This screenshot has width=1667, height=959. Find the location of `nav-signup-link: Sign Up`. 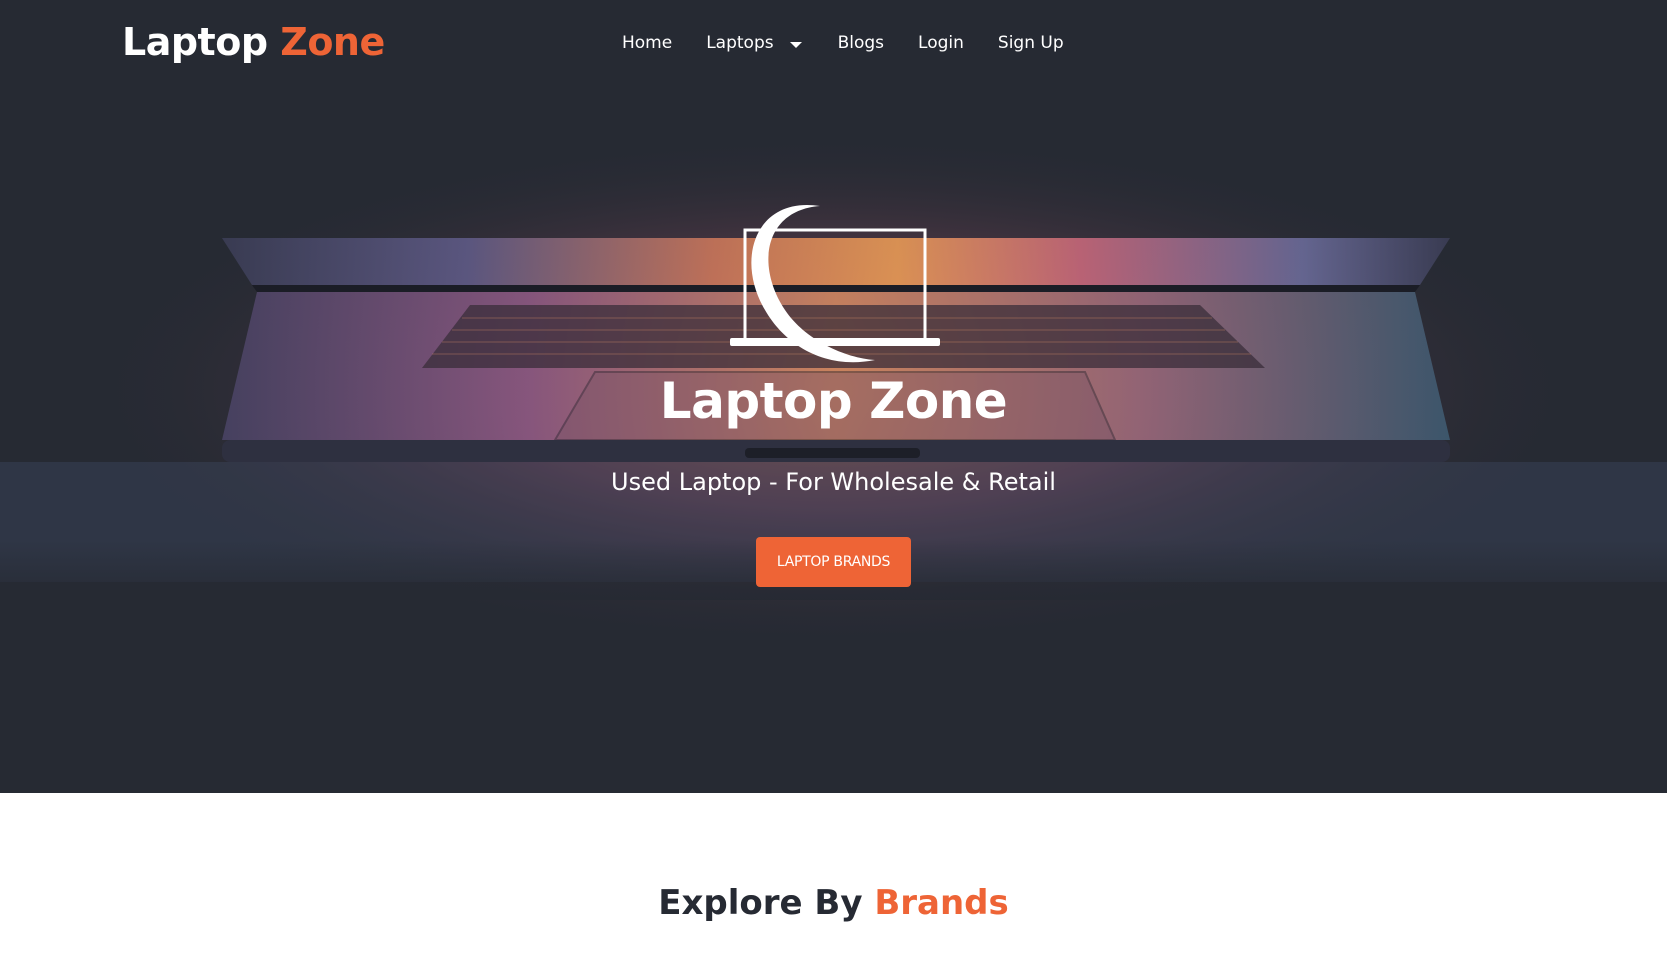

nav-signup-link: Sign Up is located at coordinates (1031, 43).